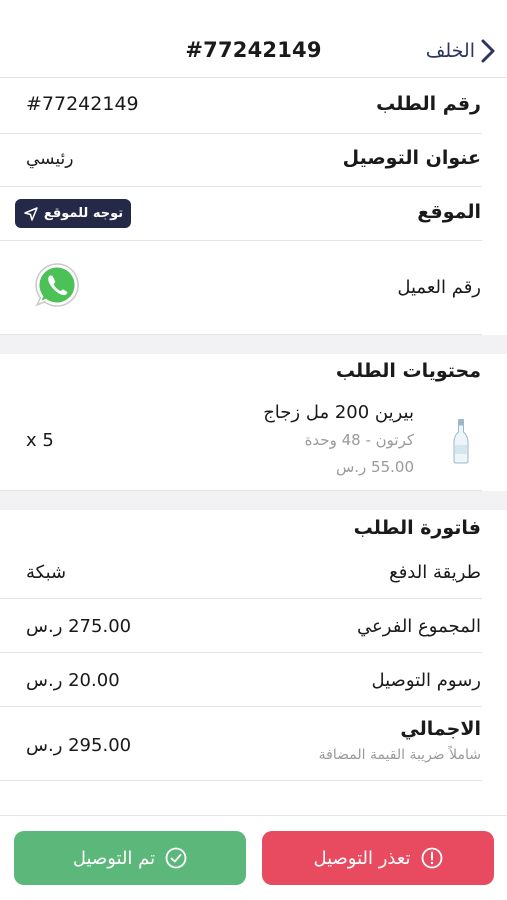 This screenshot has height=900, width=507. What do you see at coordinates (435, 572) in the screenshot?
I see `payment-method-label: طريقة الدفع` at bounding box center [435, 572].